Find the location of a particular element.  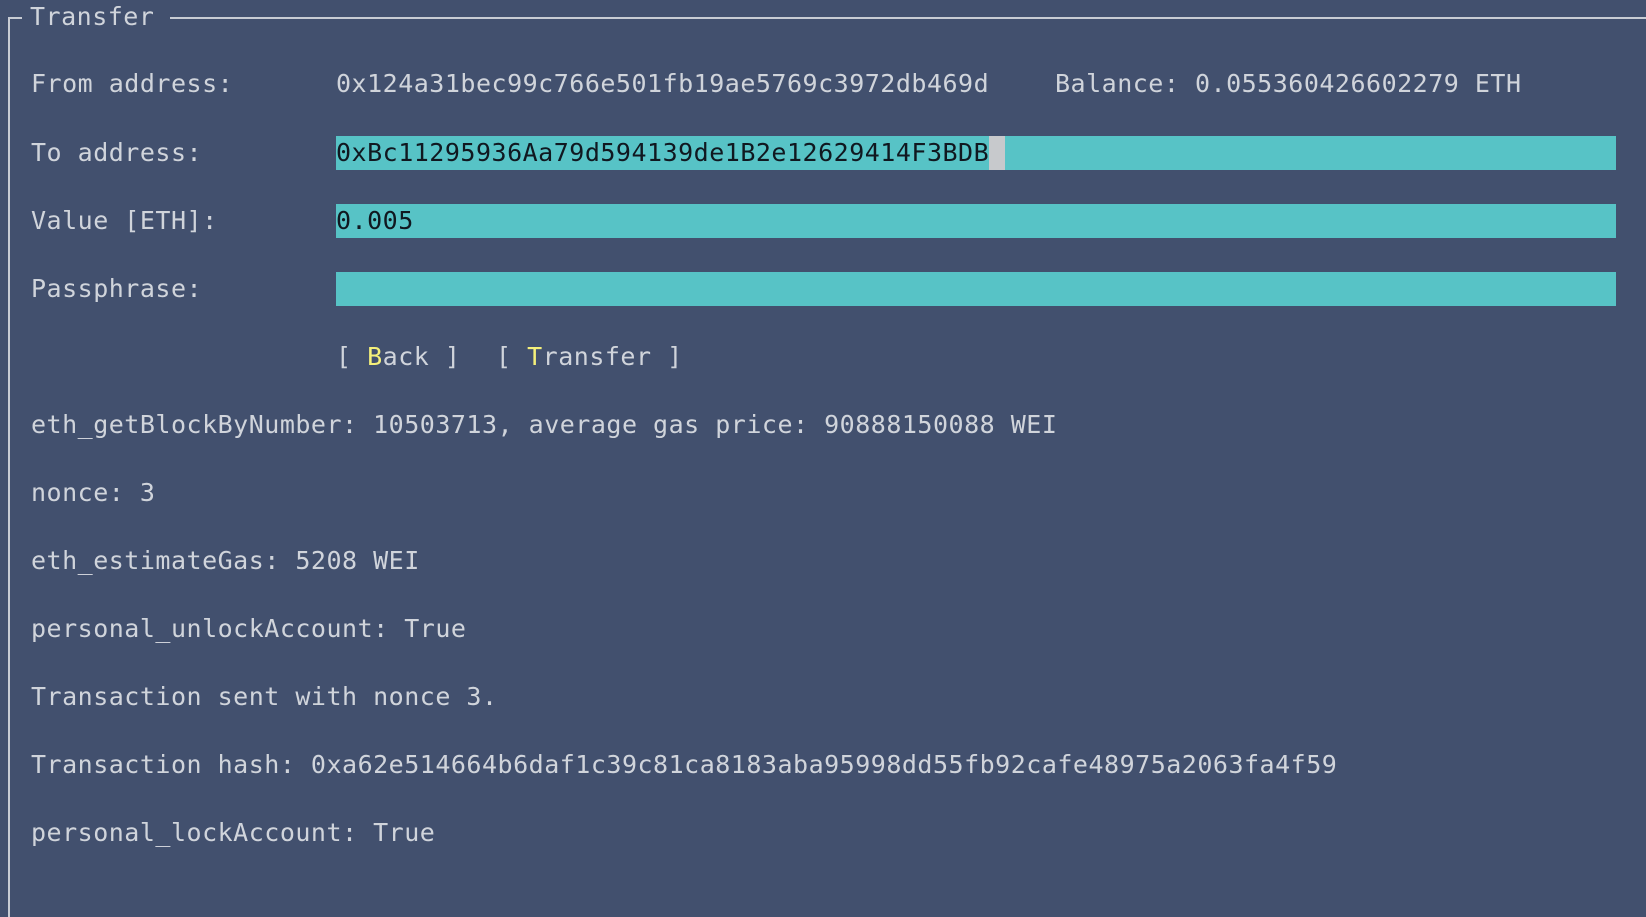

balance-text: Balance: 0.055360426602279 ETH is located at coordinates (1288, 83).